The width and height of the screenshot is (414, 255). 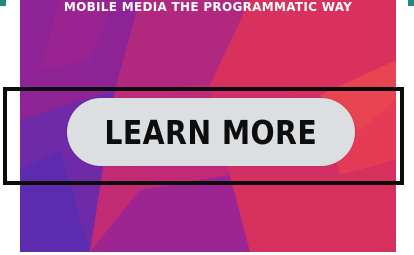 What do you see at coordinates (208, 7) in the screenshot?
I see `ad-tagline: MOBILE MEDIA THE PROGRAMMATIC WAY` at bounding box center [208, 7].